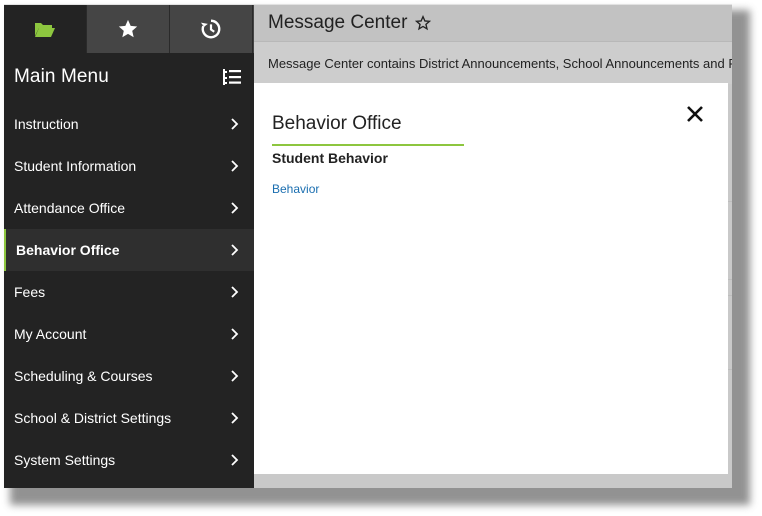  Describe the element at coordinates (423, 23) in the screenshot. I see `star-outline-icon` at that location.